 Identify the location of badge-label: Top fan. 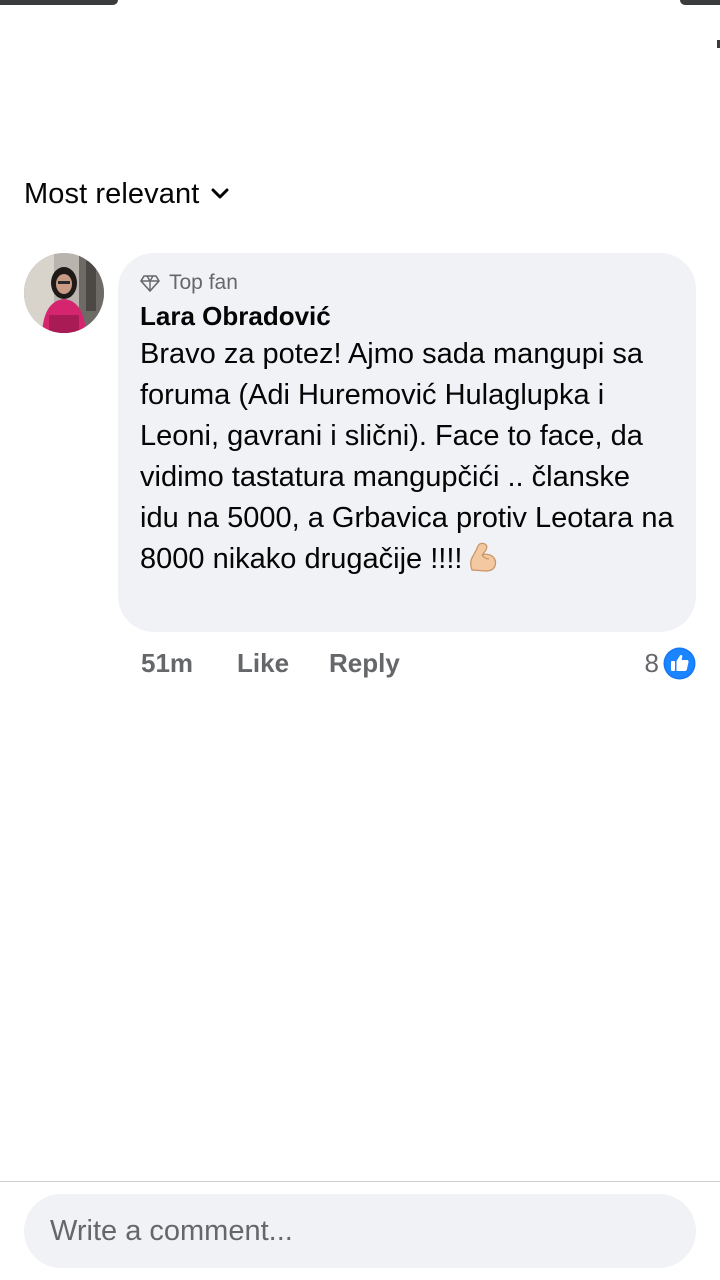
(203, 282).